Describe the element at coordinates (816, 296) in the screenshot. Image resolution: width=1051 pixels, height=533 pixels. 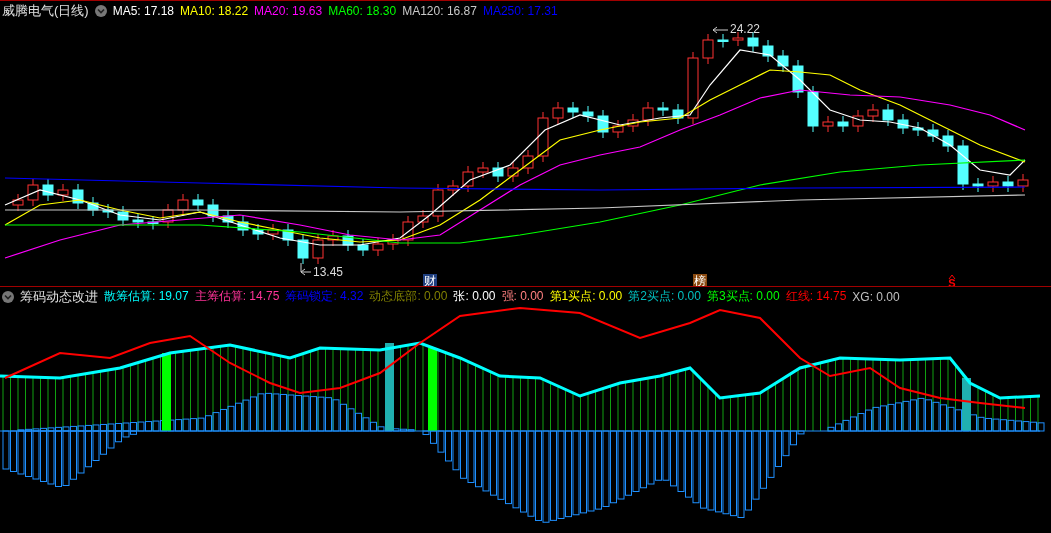
I see `indicator-value: 红线: 14.75` at that location.